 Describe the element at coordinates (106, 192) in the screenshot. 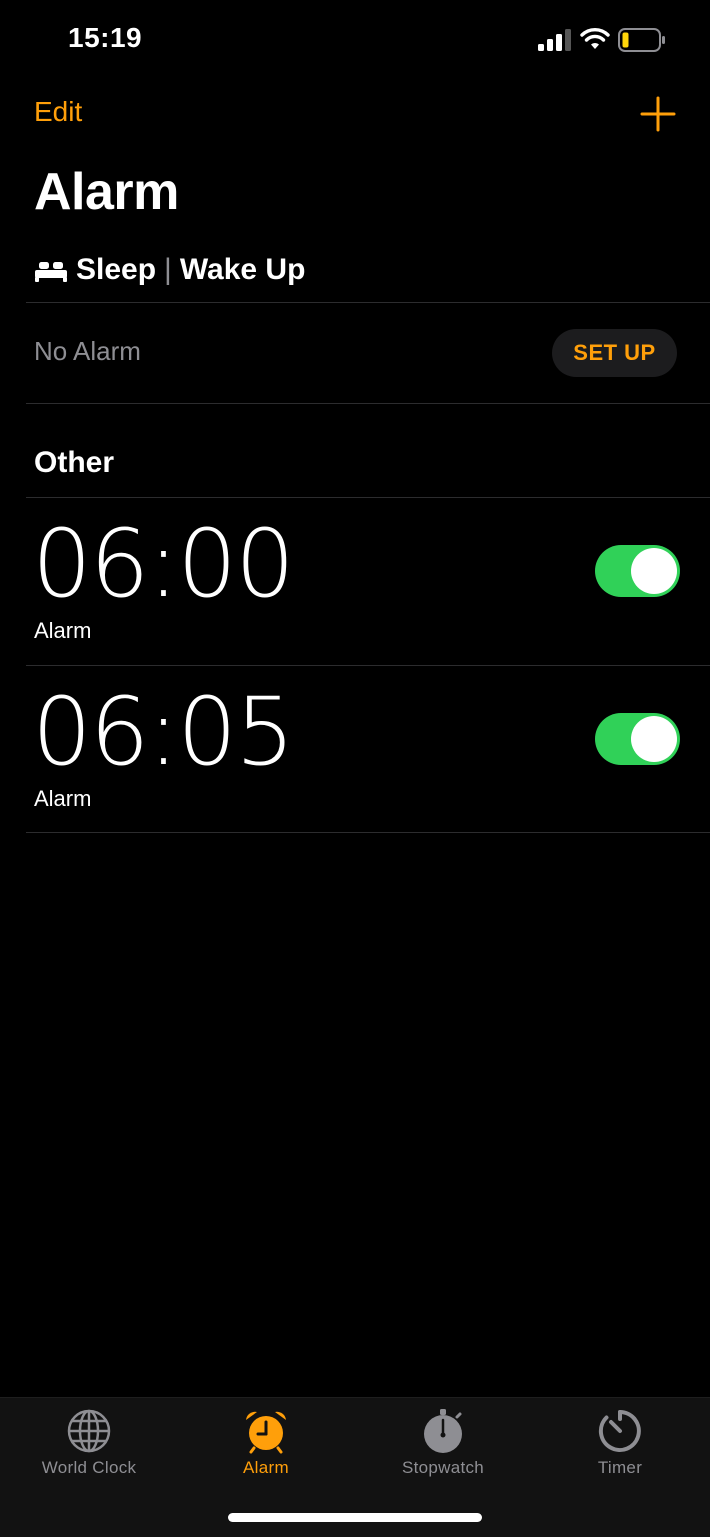

I see `page-title: Alarm` at that location.